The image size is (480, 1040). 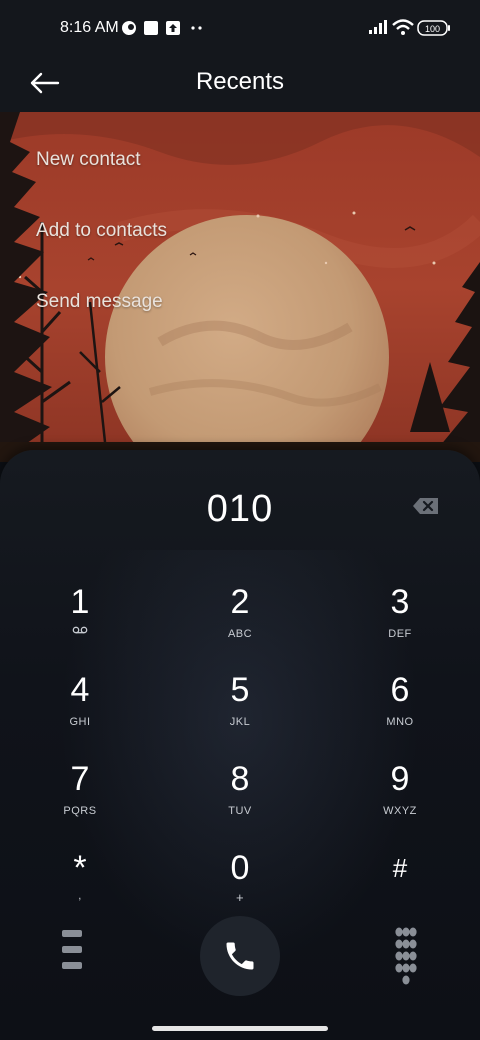 I want to click on key-letters: WXYZ, so click(x=400, y=811).